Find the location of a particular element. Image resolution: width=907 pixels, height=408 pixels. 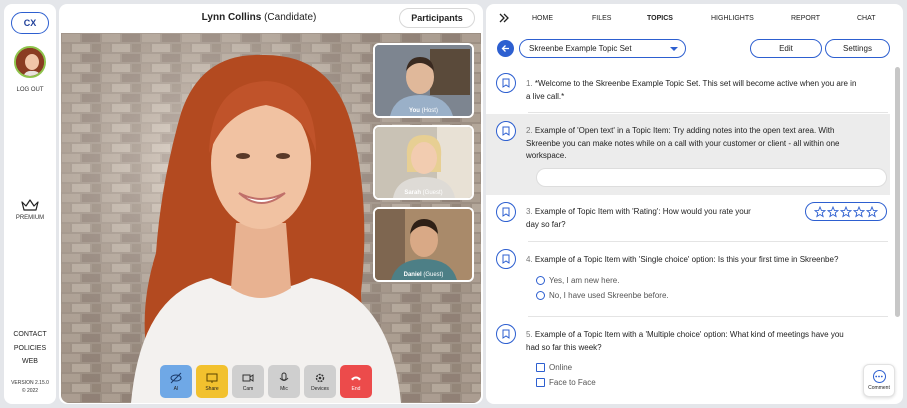

phone-hangup-icon is located at coordinates (356, 378).